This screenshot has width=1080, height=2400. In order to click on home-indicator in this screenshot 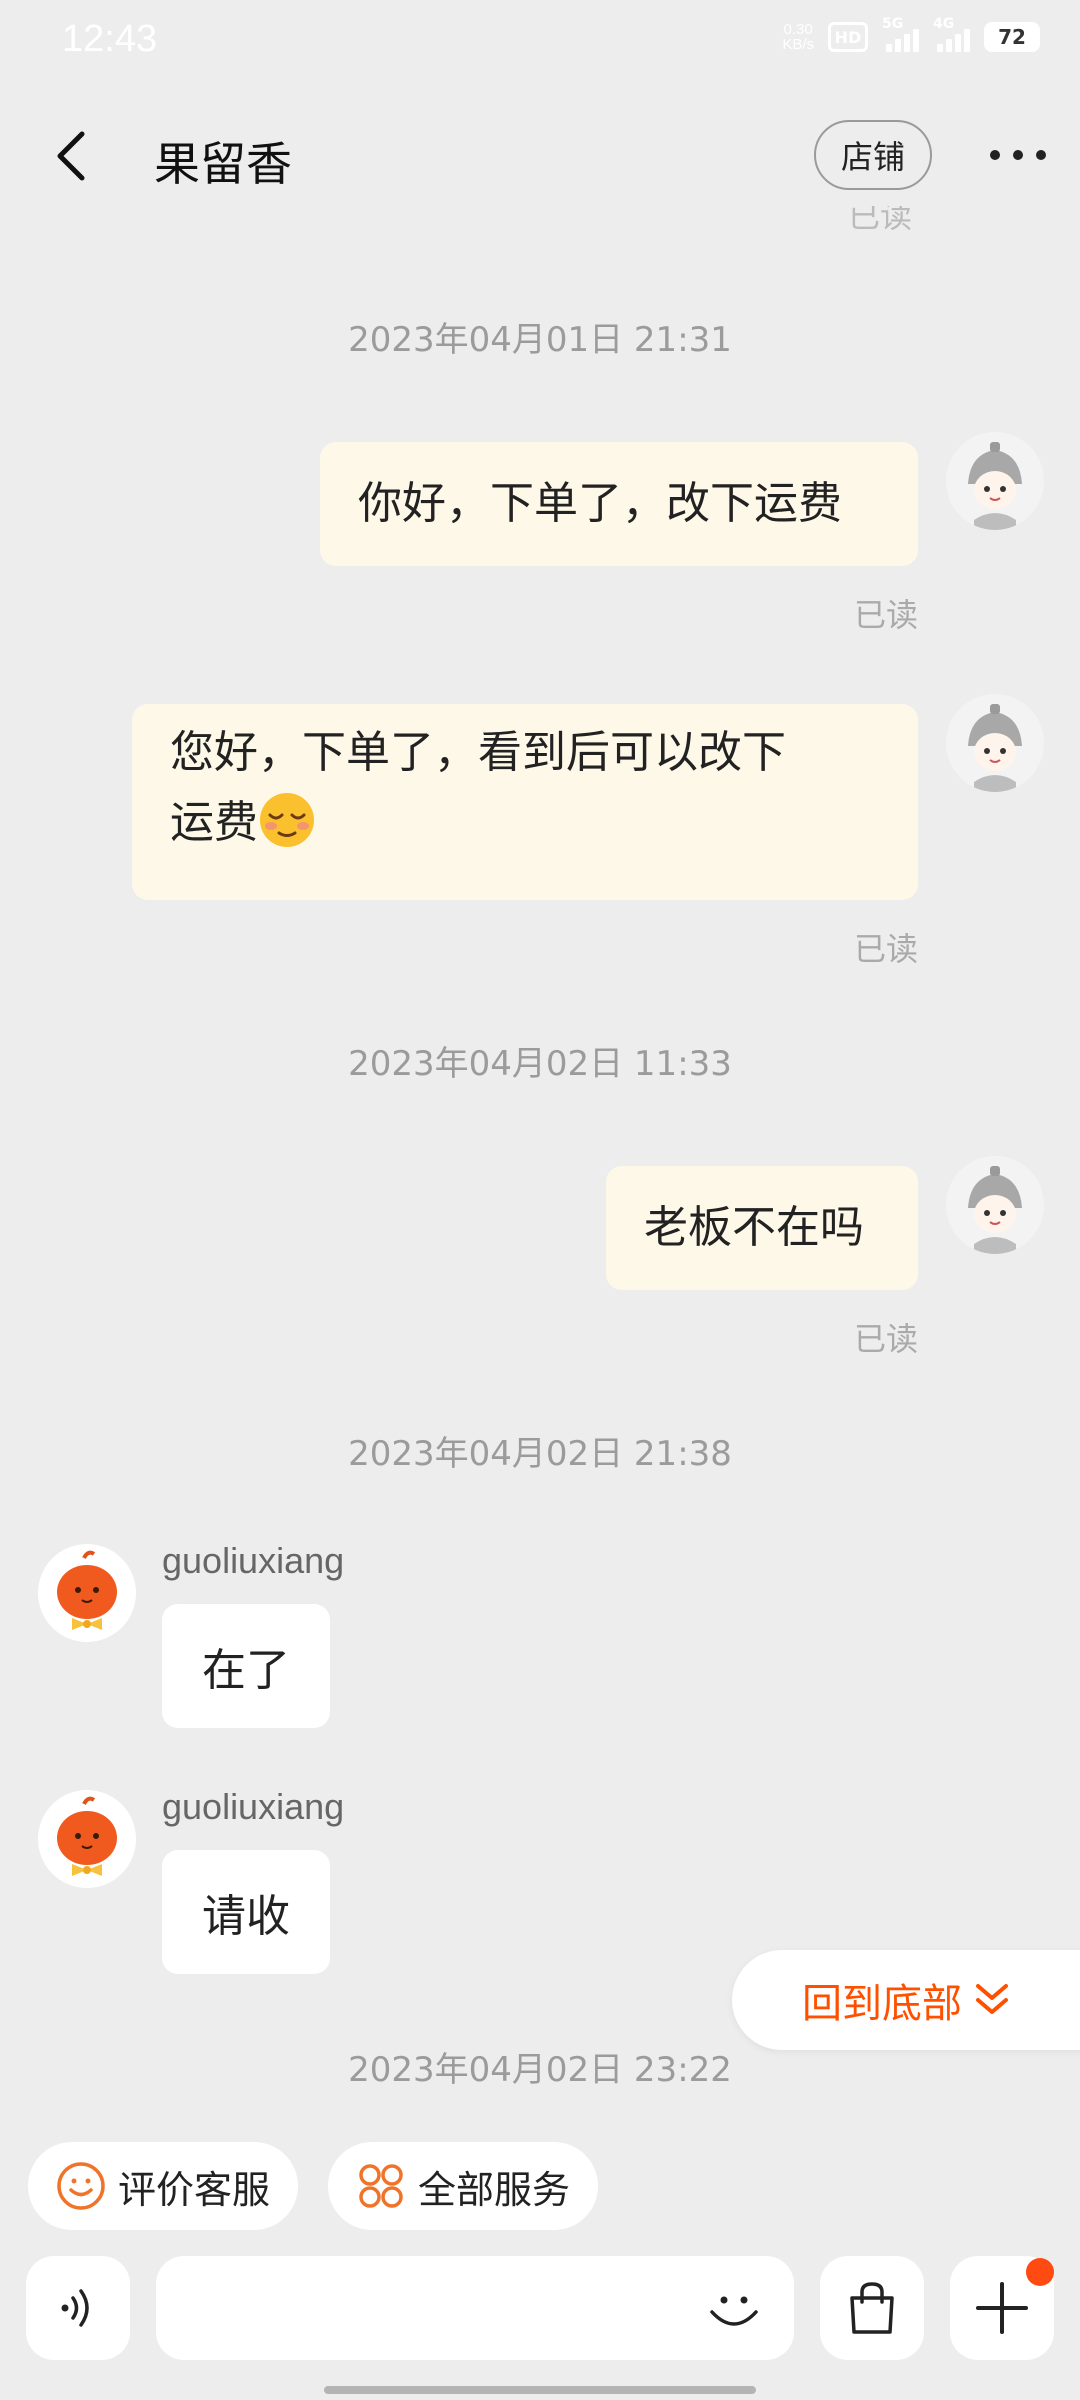, I will do `click(540, 2390)`.